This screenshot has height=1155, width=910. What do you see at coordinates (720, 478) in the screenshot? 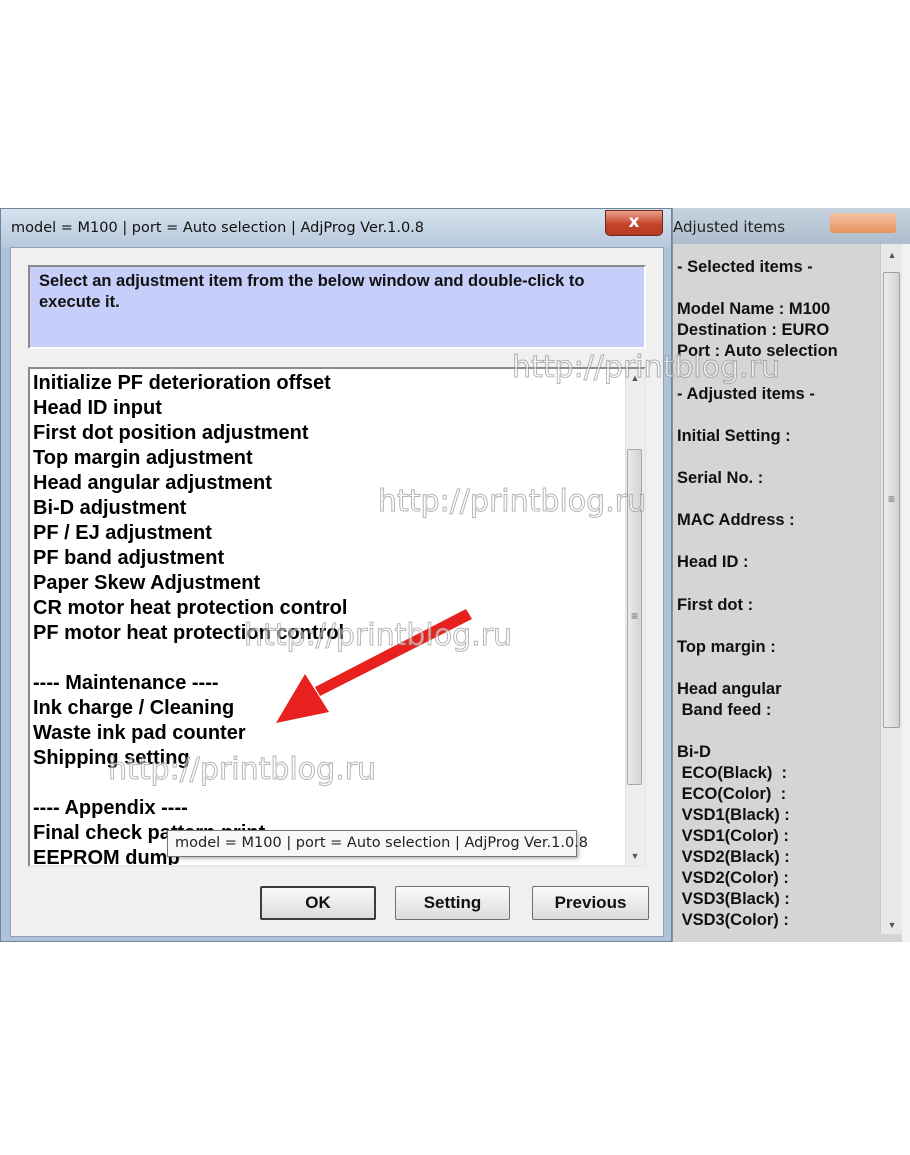
I see `panel-line: Serial No. :` at bounding box center [720, 478].